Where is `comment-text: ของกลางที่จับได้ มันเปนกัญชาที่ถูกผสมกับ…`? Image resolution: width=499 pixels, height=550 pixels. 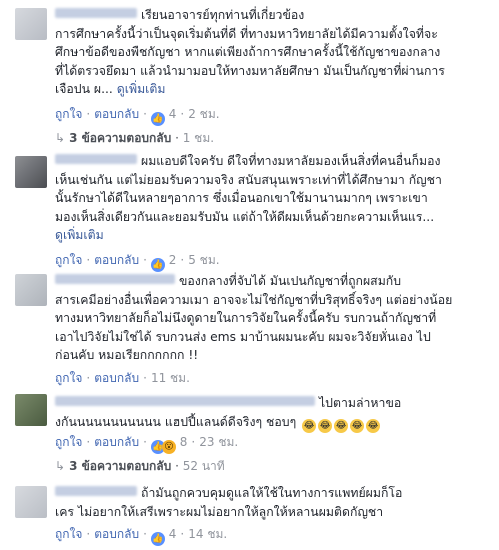 comment-text: ของกลางที่จับได้ มันเปนกัญชาที่ถูกผสมกับ… is located at coordinates (267, 318).